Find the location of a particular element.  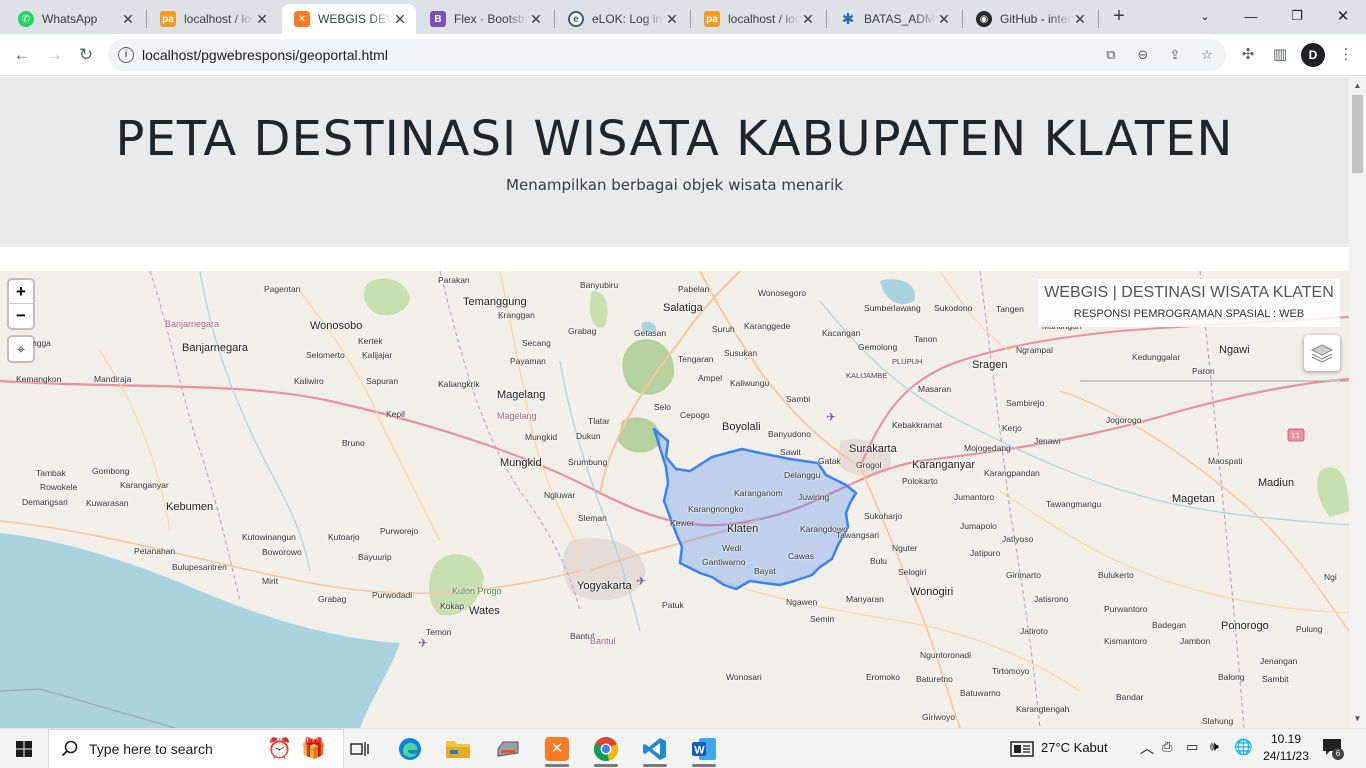

battery-icon: ▭ is located at coordinates (1192, 747).